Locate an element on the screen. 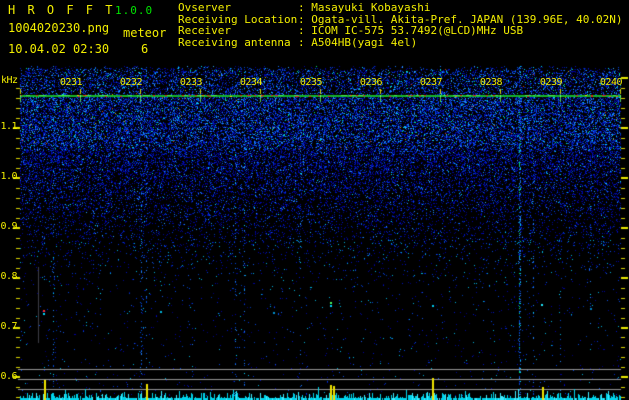  info-label-observer: Ovserver is located at coordinates (204, 7).